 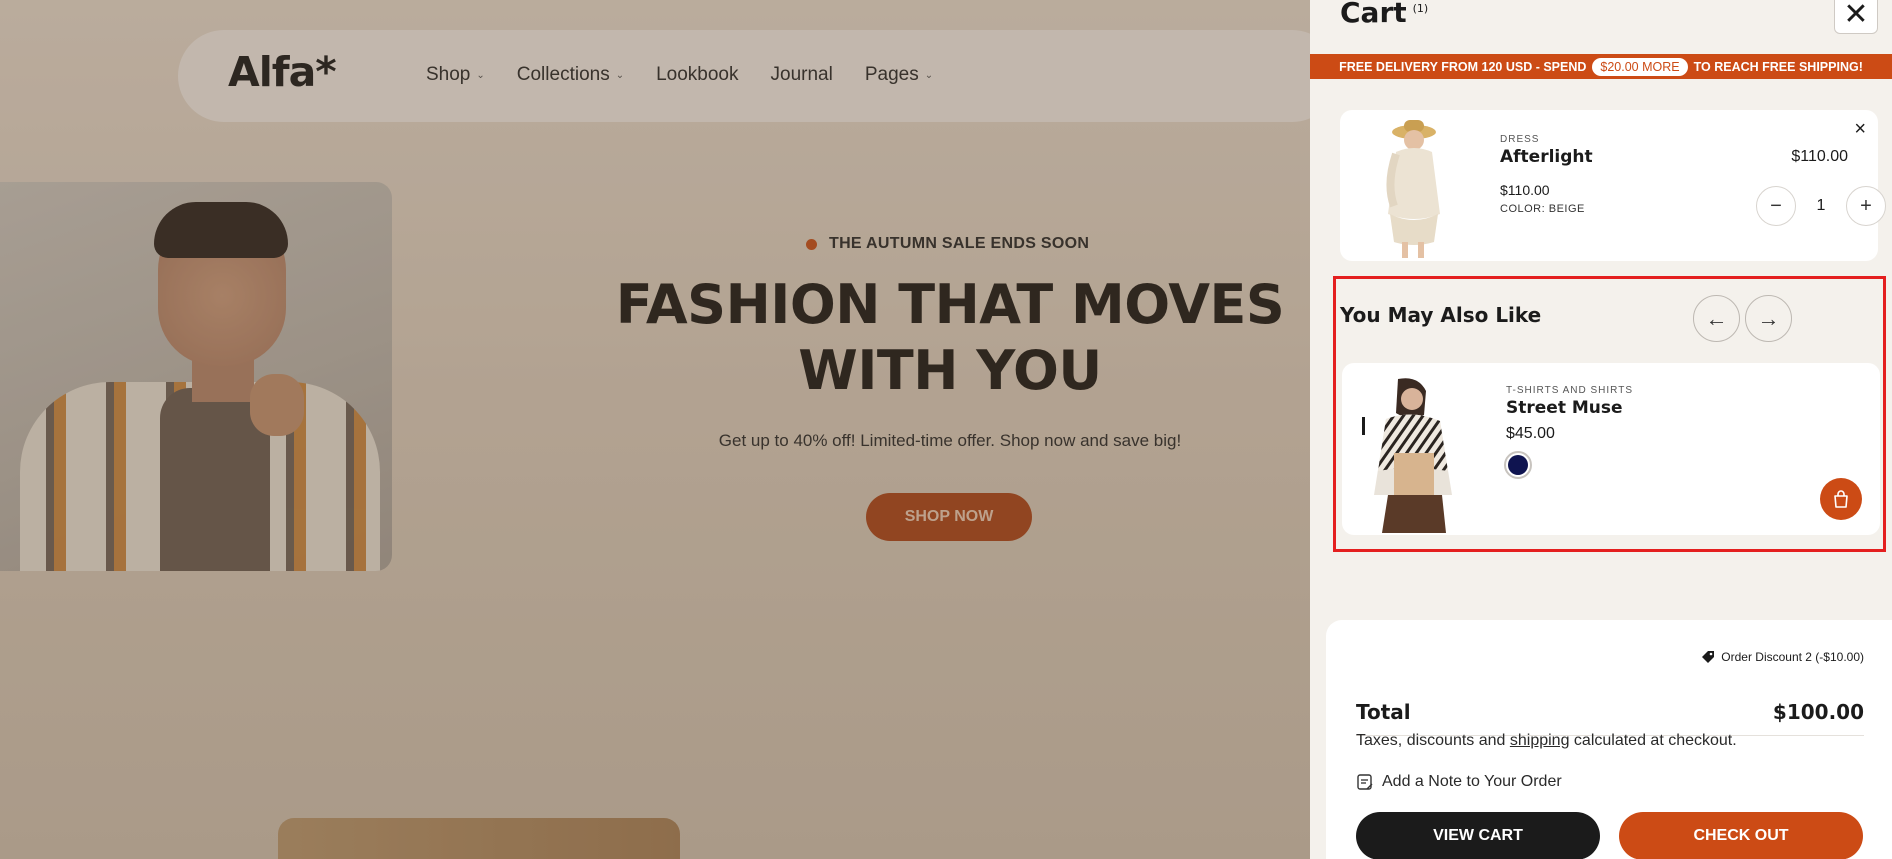 I want to click on shipping-link: shipping, so click(x=1540, y=740).